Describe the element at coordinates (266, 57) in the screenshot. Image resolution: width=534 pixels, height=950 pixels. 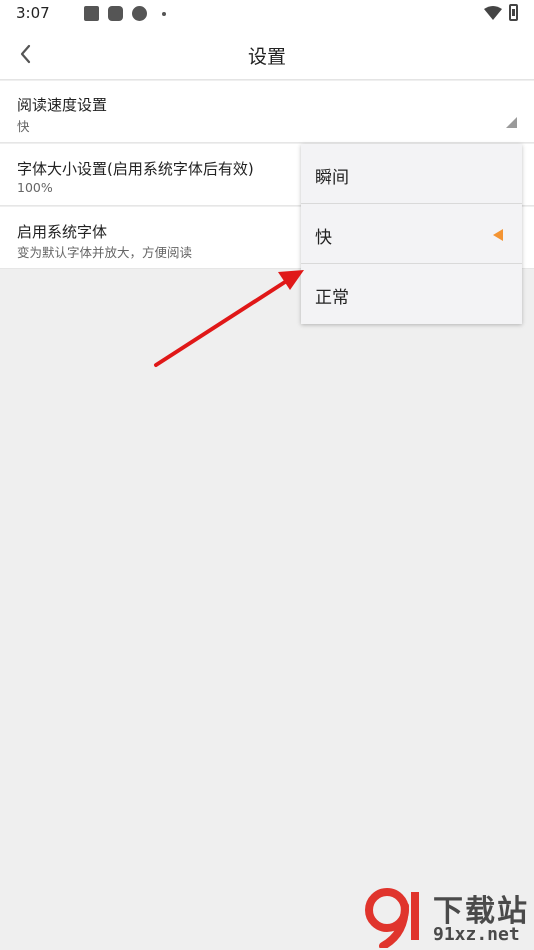
I see `page-title: 设置` at that location.